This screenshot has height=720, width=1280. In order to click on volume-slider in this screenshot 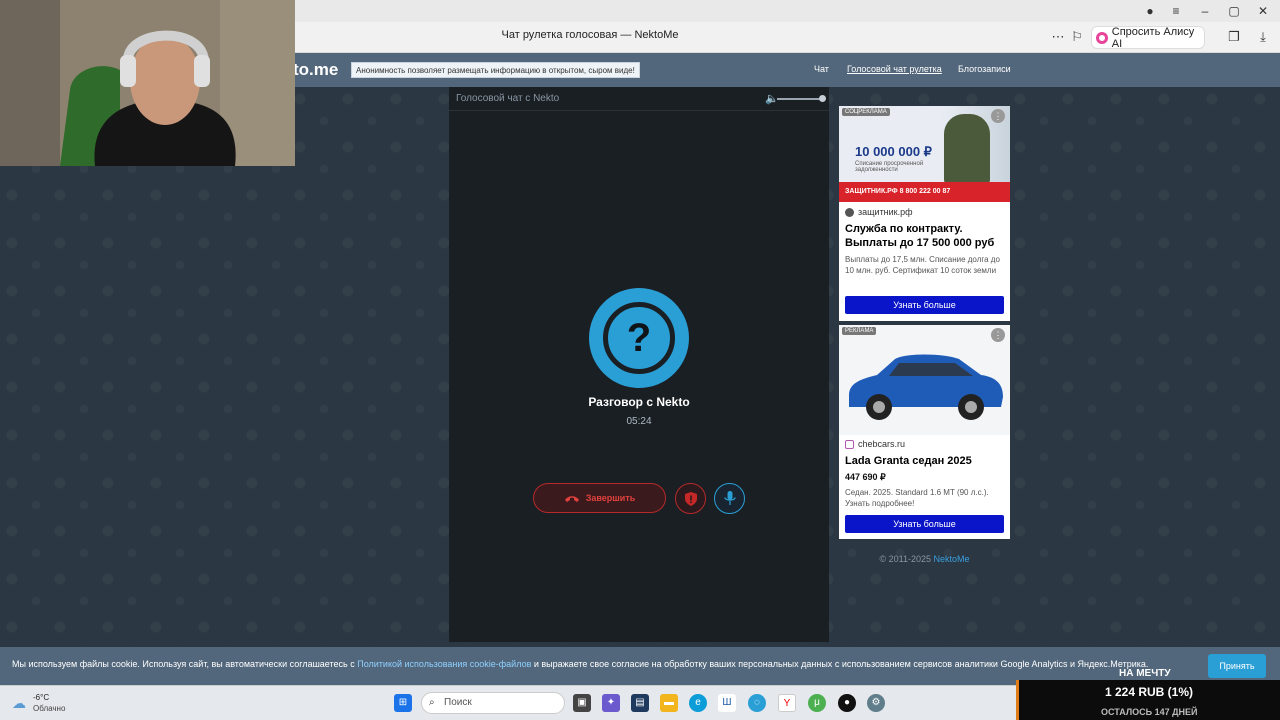, I will do `click(800, 99)`.